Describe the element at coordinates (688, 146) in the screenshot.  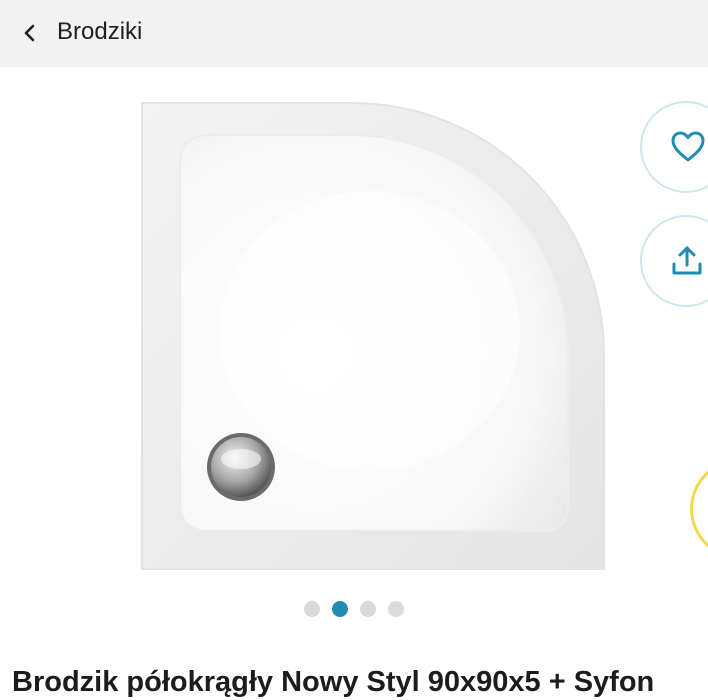
I see `heart-icon` at that location.